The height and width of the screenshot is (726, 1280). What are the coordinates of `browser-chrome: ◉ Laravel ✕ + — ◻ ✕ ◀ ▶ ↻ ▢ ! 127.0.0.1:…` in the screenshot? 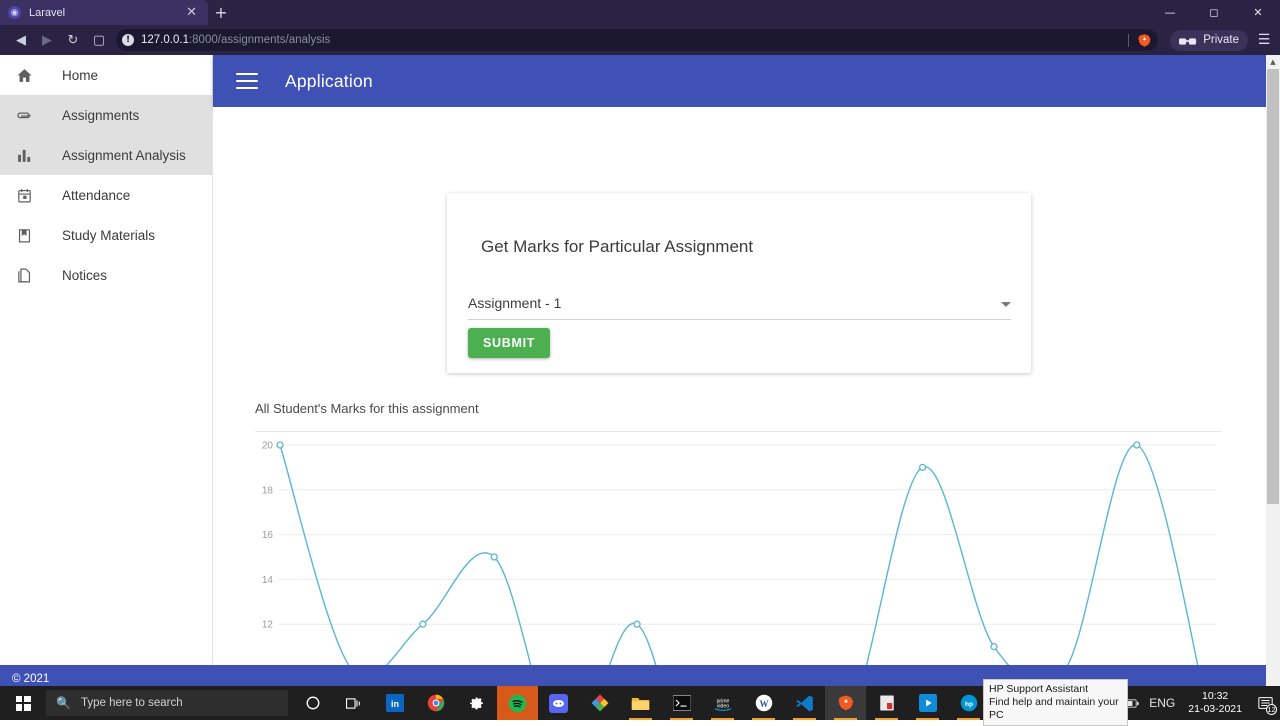 It's located at (640, 27).